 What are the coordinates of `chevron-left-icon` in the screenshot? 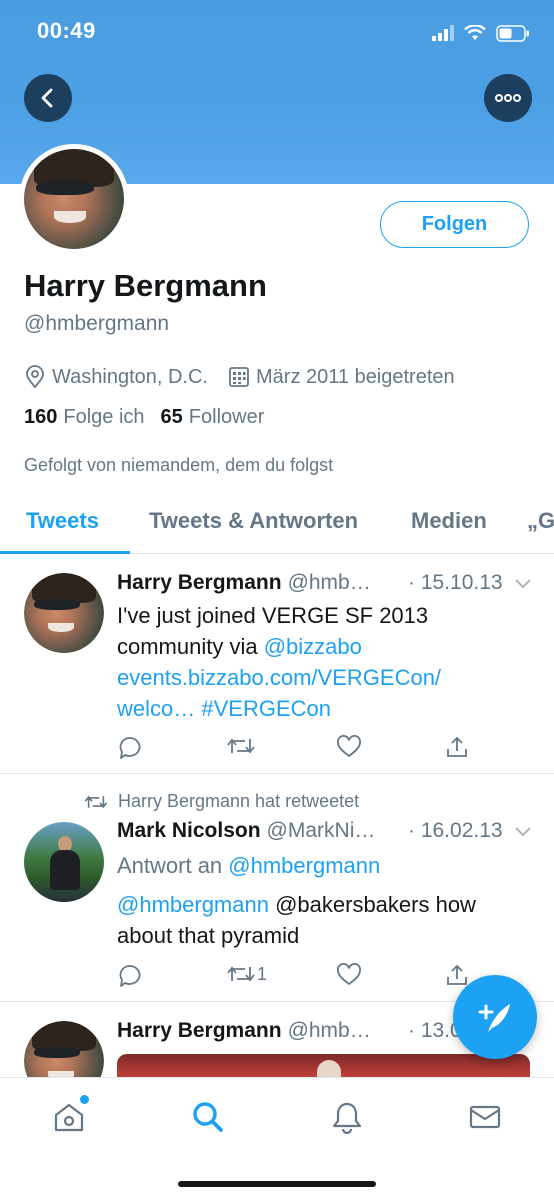 It's located at (47, 98).